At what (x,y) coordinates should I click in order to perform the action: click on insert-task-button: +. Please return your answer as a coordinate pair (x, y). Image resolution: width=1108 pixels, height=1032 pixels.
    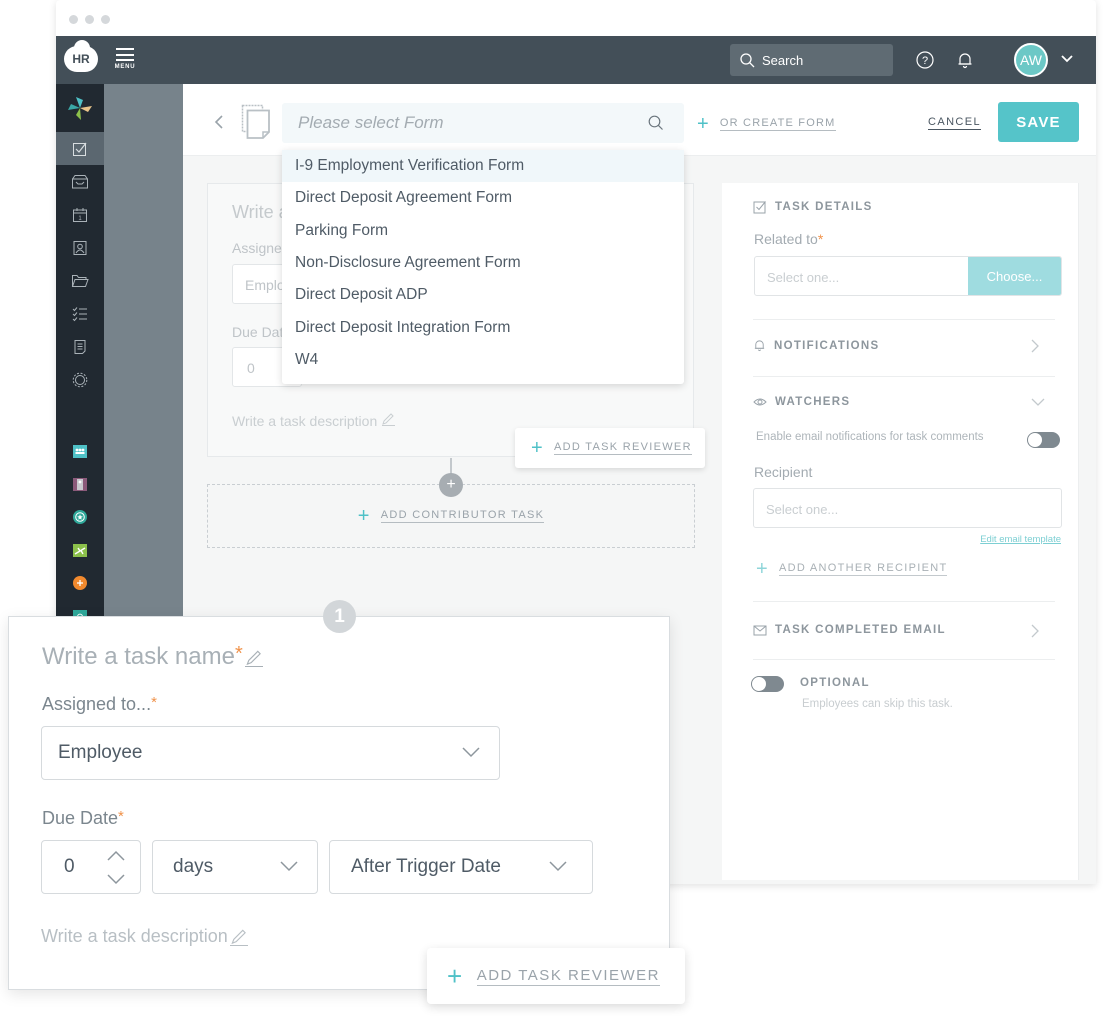
    Looking at the image, I should click on (451, 485).